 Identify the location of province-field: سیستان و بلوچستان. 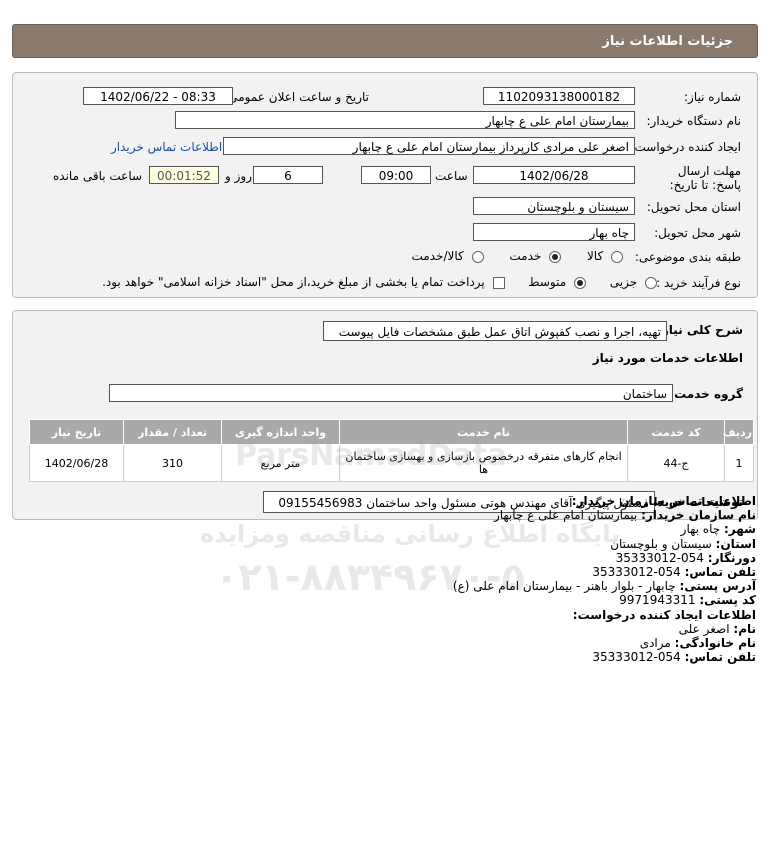
(554, 206).